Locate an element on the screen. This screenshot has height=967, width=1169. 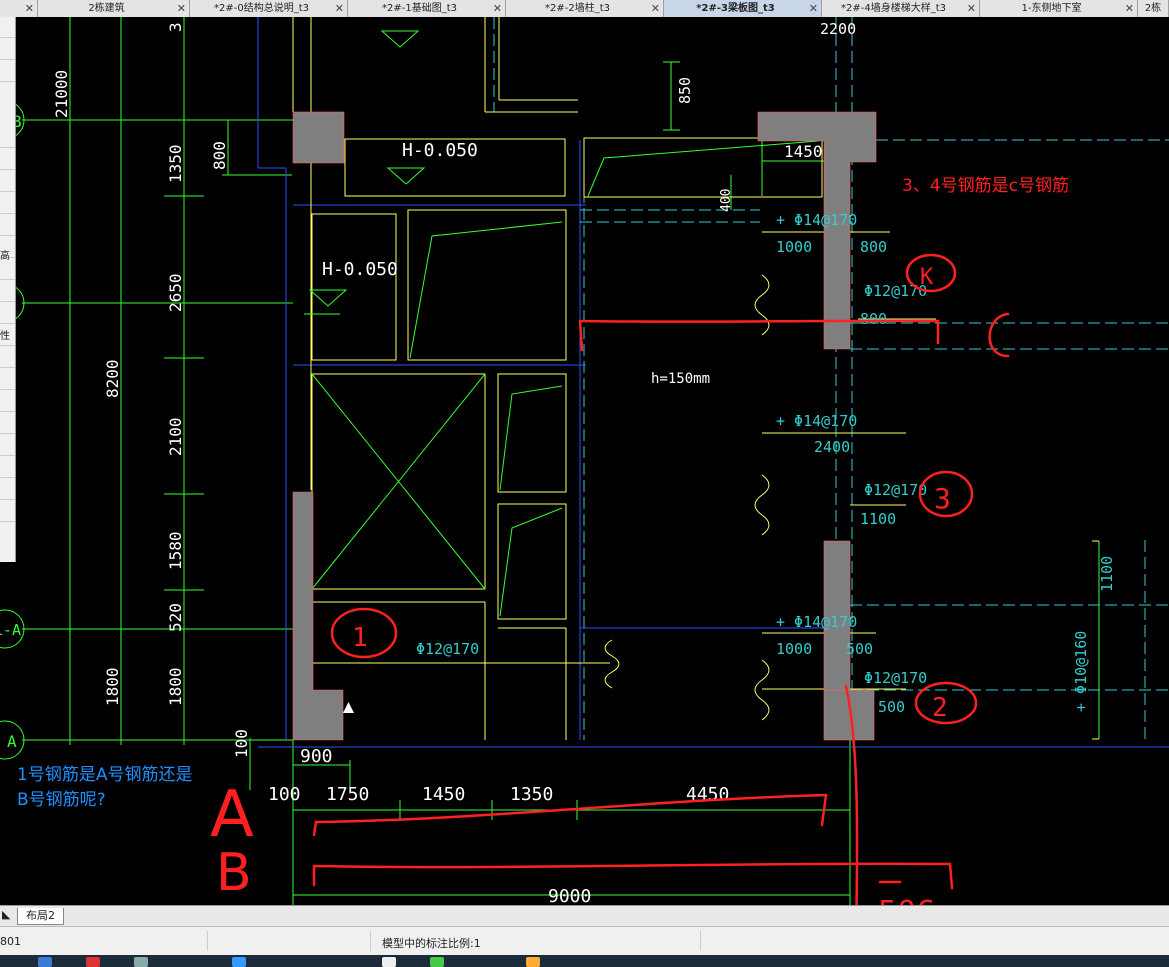
document-tab-5-active: *2#-3梁板图_t3 ✕ is located at coordinates (743, 8).